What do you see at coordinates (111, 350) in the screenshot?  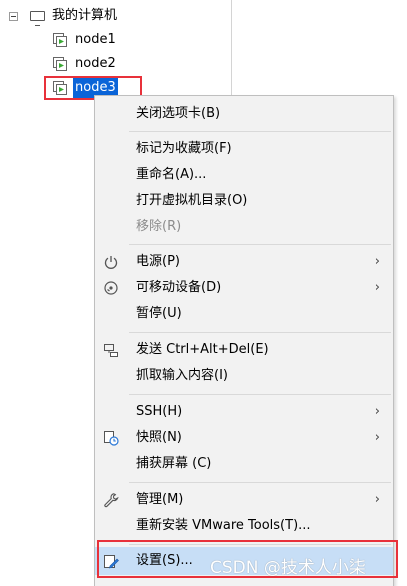 I see `send-keys-icon` at bounding box center [111, 350].